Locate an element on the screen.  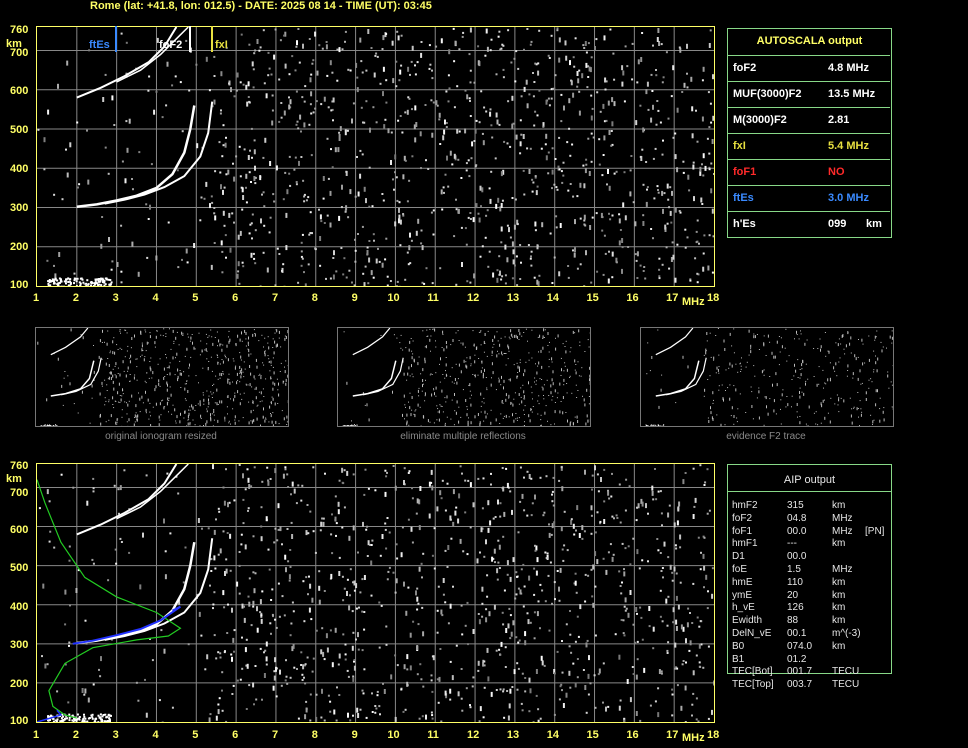
autoscala-row: M(3000)F2 2.81 is located at coordinates (809, 120).